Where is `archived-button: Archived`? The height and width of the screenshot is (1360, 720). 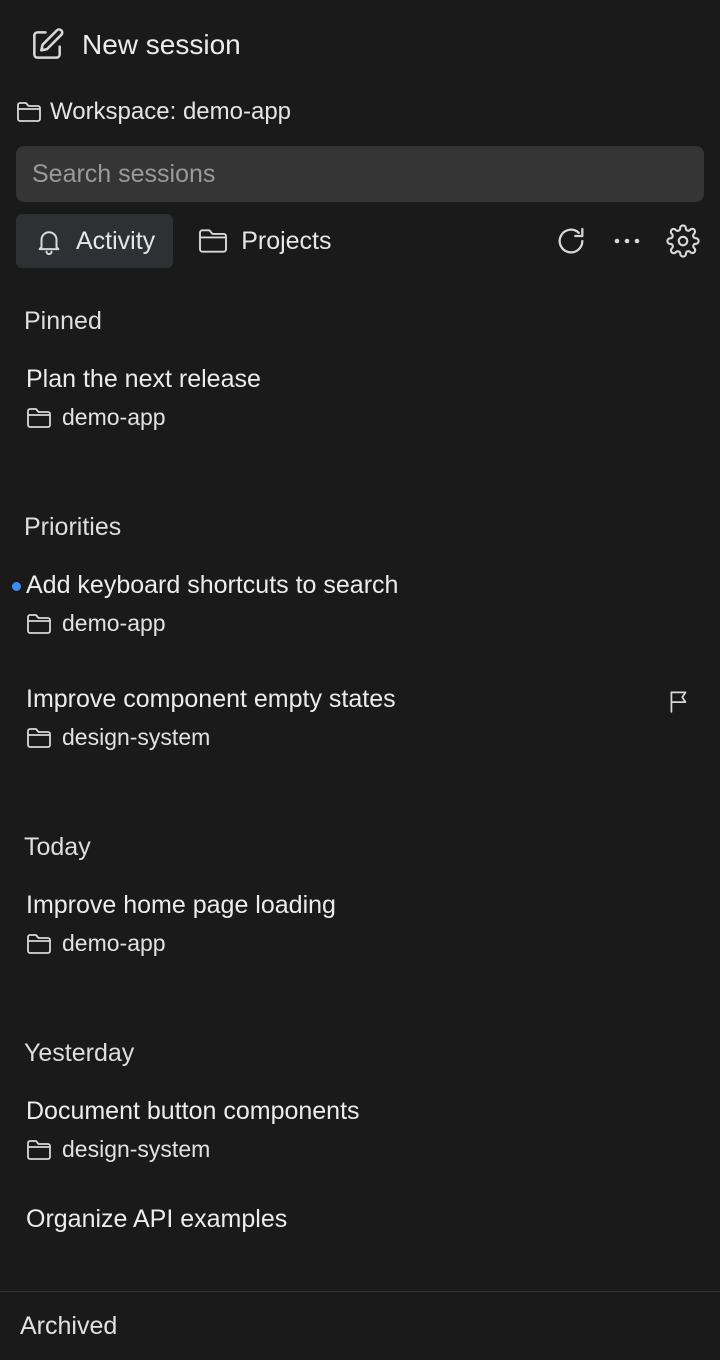
archived-button: Archived is located at coordinates (360, 1325).